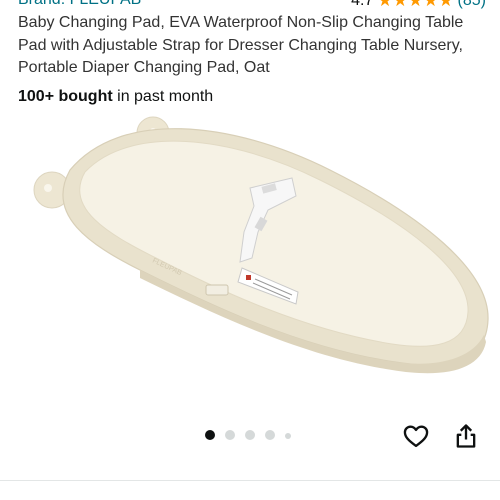  I want to click on top-row: Brand: FLEUPAB 4.7 ★★★★★ (85), so click(252, 5).